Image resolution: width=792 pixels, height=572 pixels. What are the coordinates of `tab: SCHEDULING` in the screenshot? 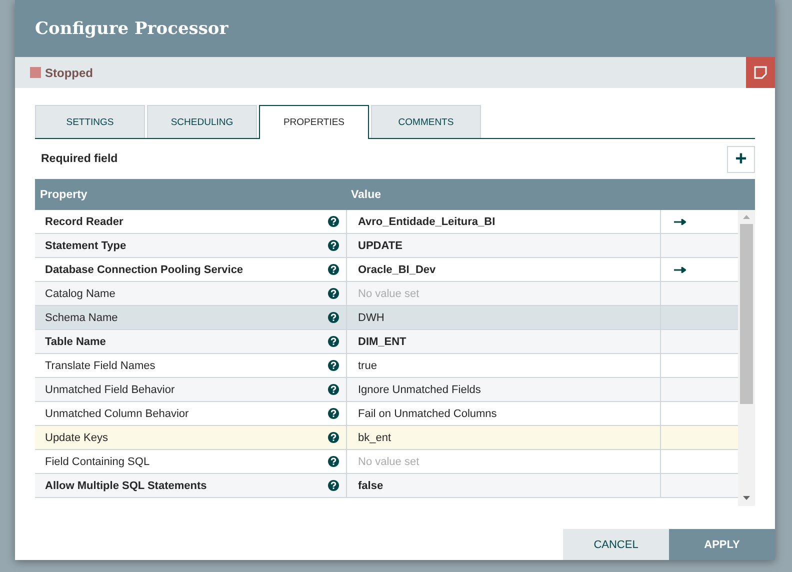 It's located at (202, 121).